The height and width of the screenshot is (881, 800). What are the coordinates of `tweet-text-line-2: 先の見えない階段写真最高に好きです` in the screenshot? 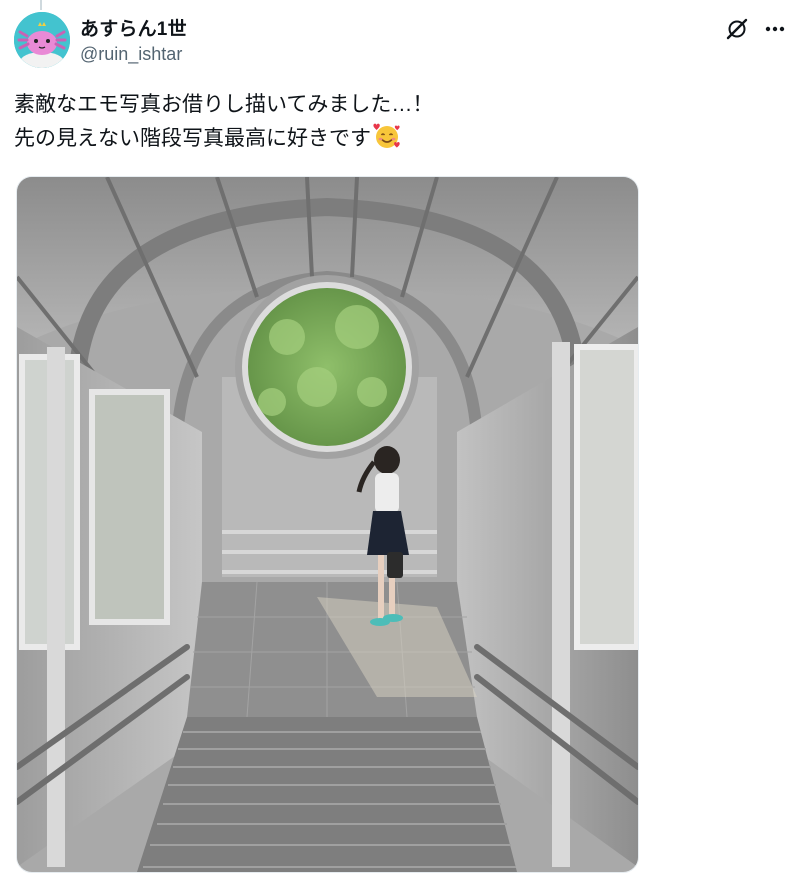 It's located at (394, 139).